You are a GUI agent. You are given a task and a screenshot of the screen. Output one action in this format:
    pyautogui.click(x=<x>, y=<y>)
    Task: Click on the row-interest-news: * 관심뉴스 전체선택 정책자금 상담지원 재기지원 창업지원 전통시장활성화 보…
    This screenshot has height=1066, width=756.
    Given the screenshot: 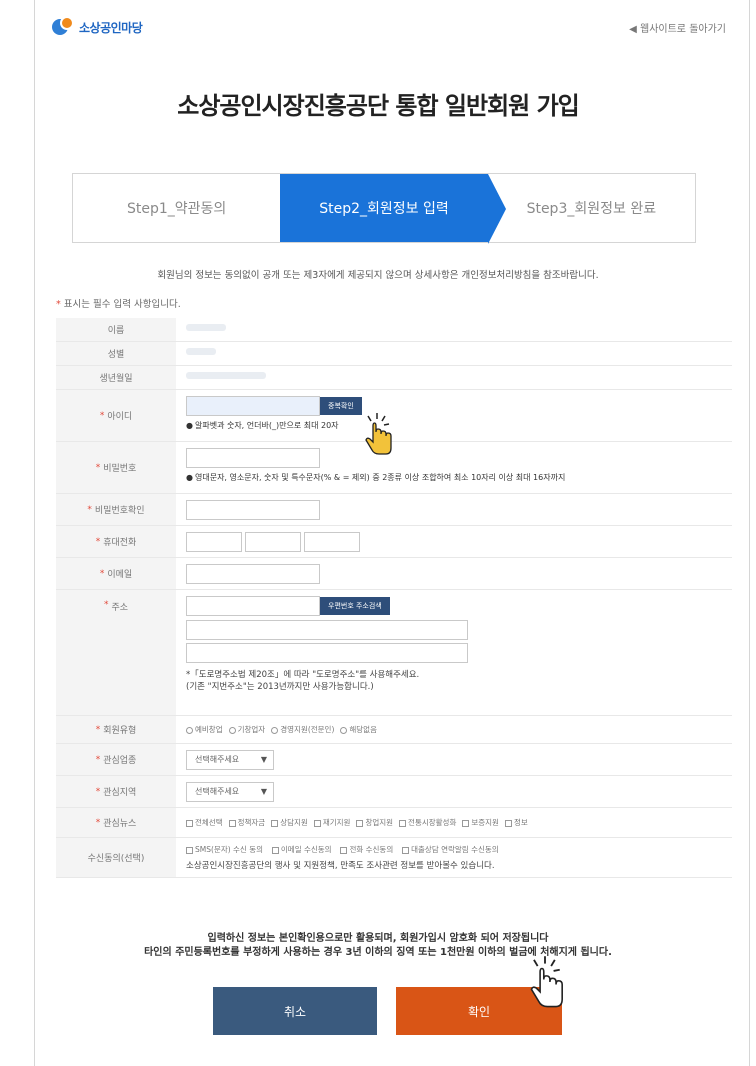 What is the action you would take?
    pyautogui.click(x=394, y=823)
    